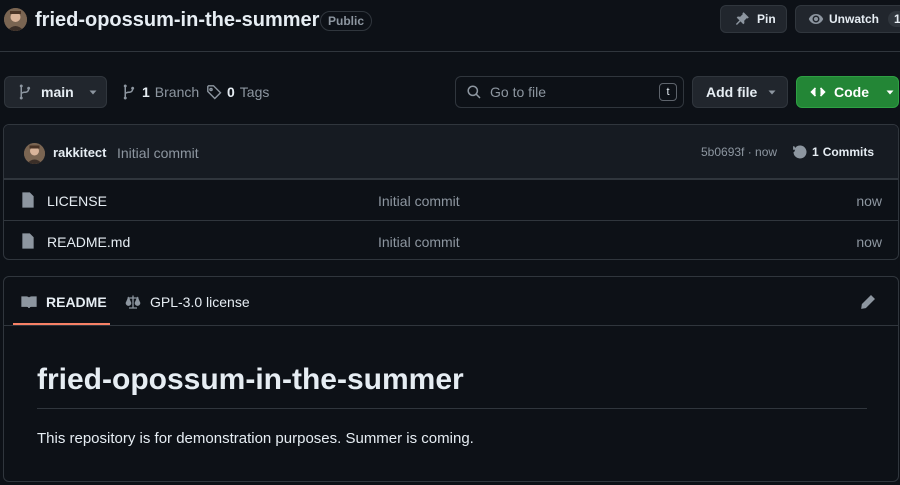 Image resolution: width=900 pixels, height=485 pixels. I want to click on owner-avatar, so click(15, 19).